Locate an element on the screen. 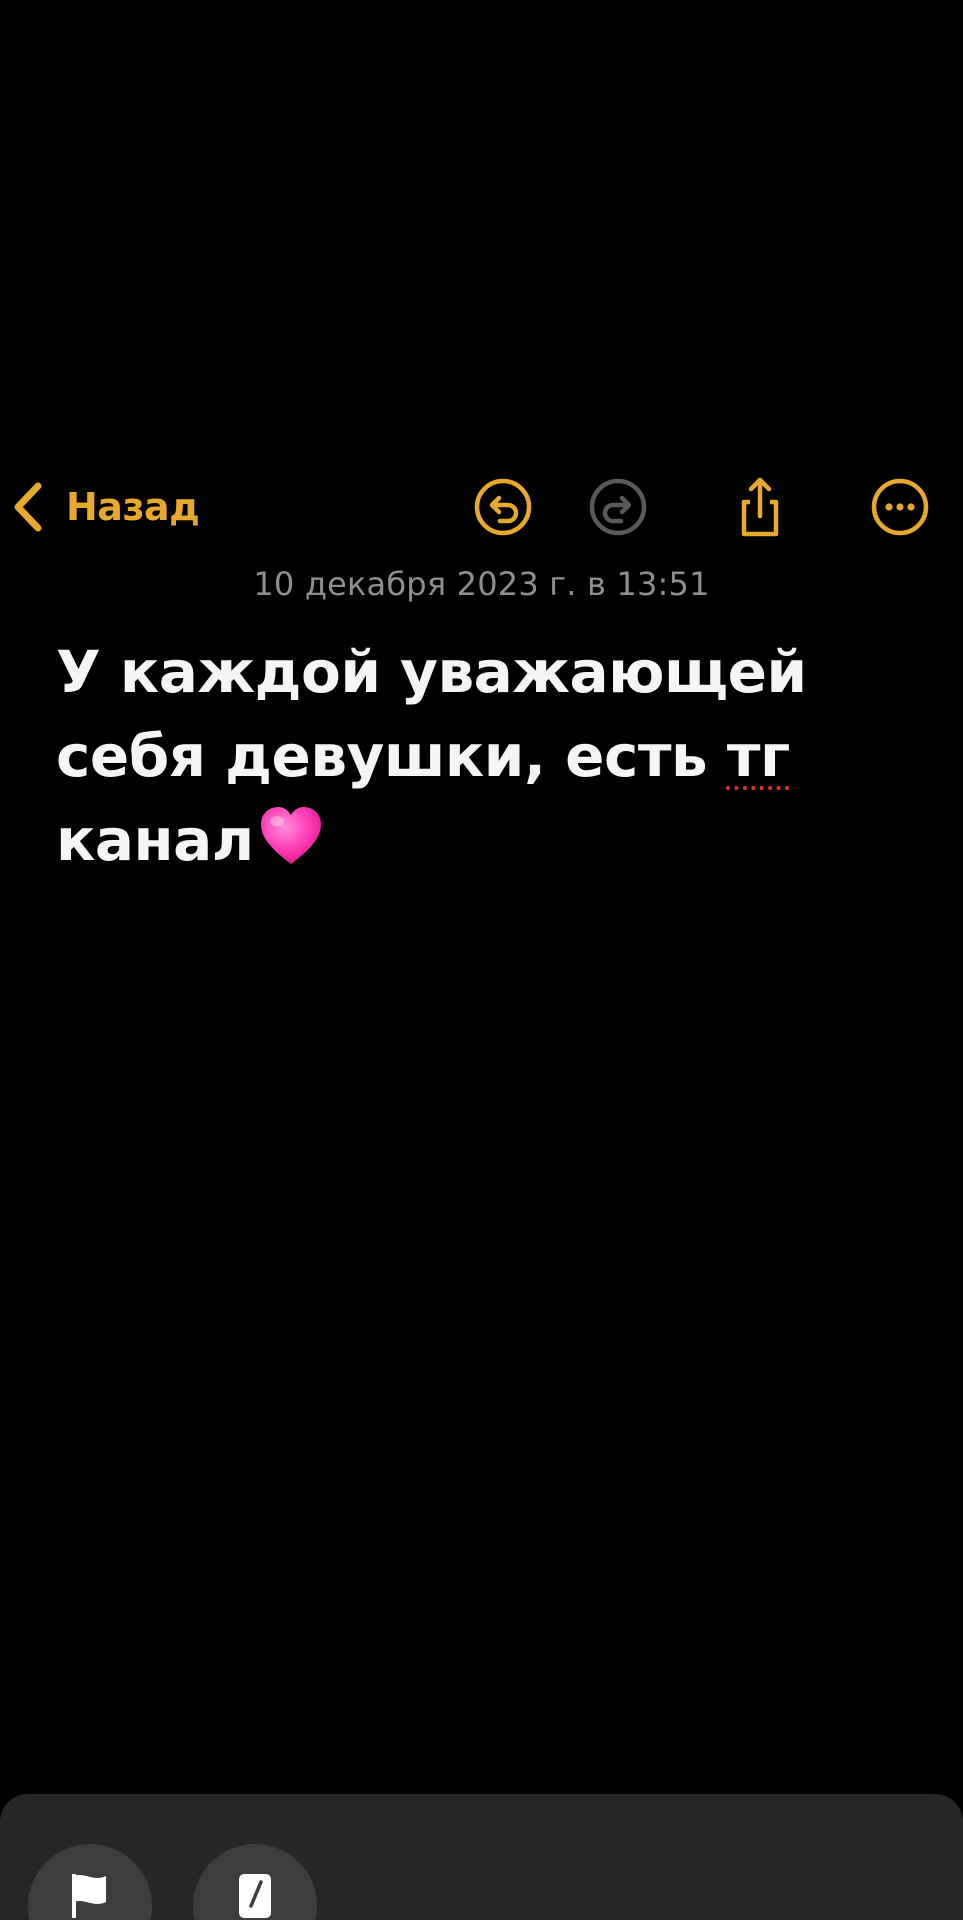  back-button-label: Назад is located at coordinates (133, 507).